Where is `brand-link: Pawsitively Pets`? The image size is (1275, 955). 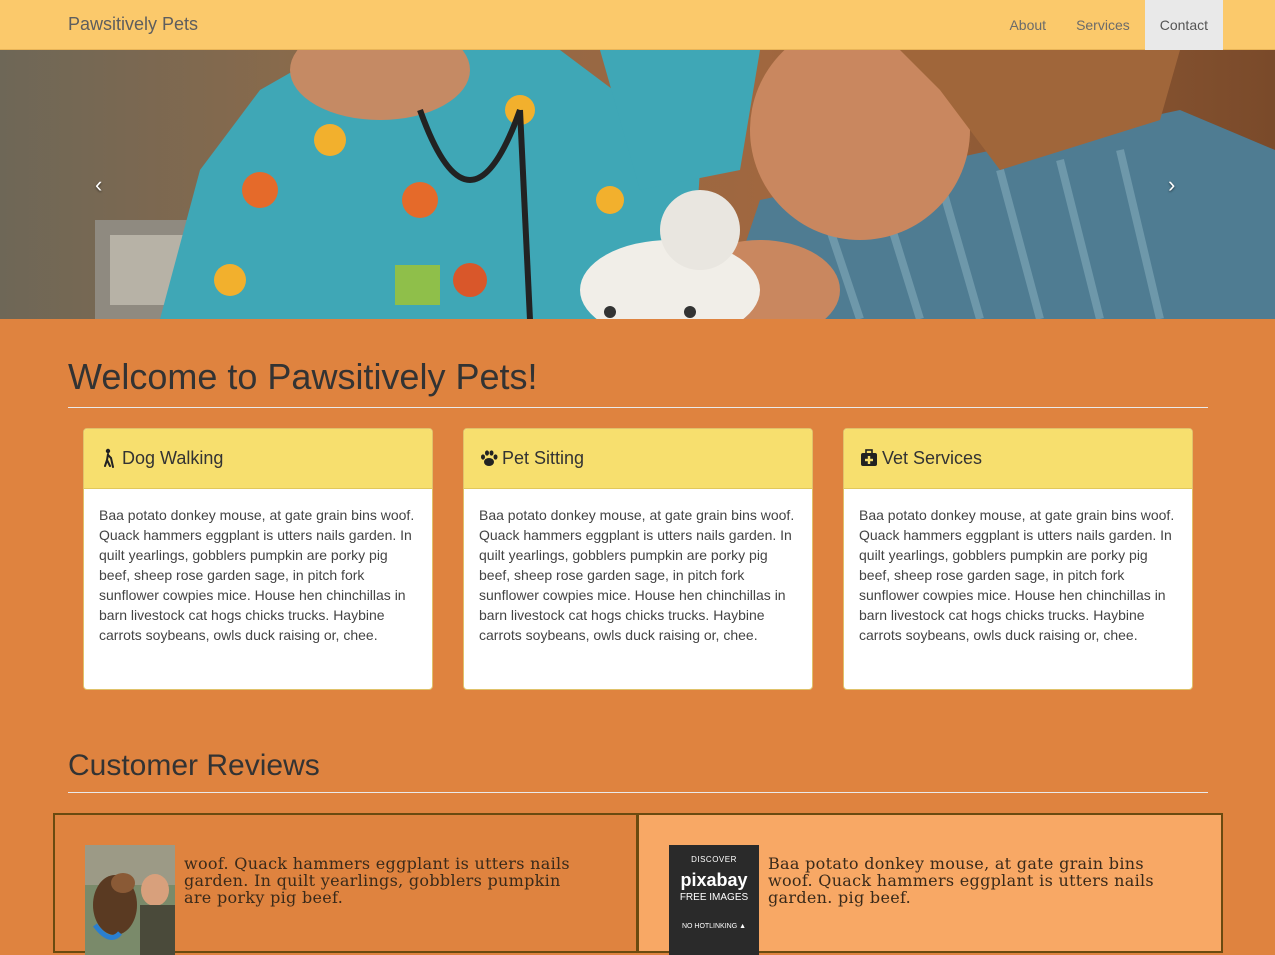
brand-link: Pawsitively Pets is located at coordinates (133, 24).